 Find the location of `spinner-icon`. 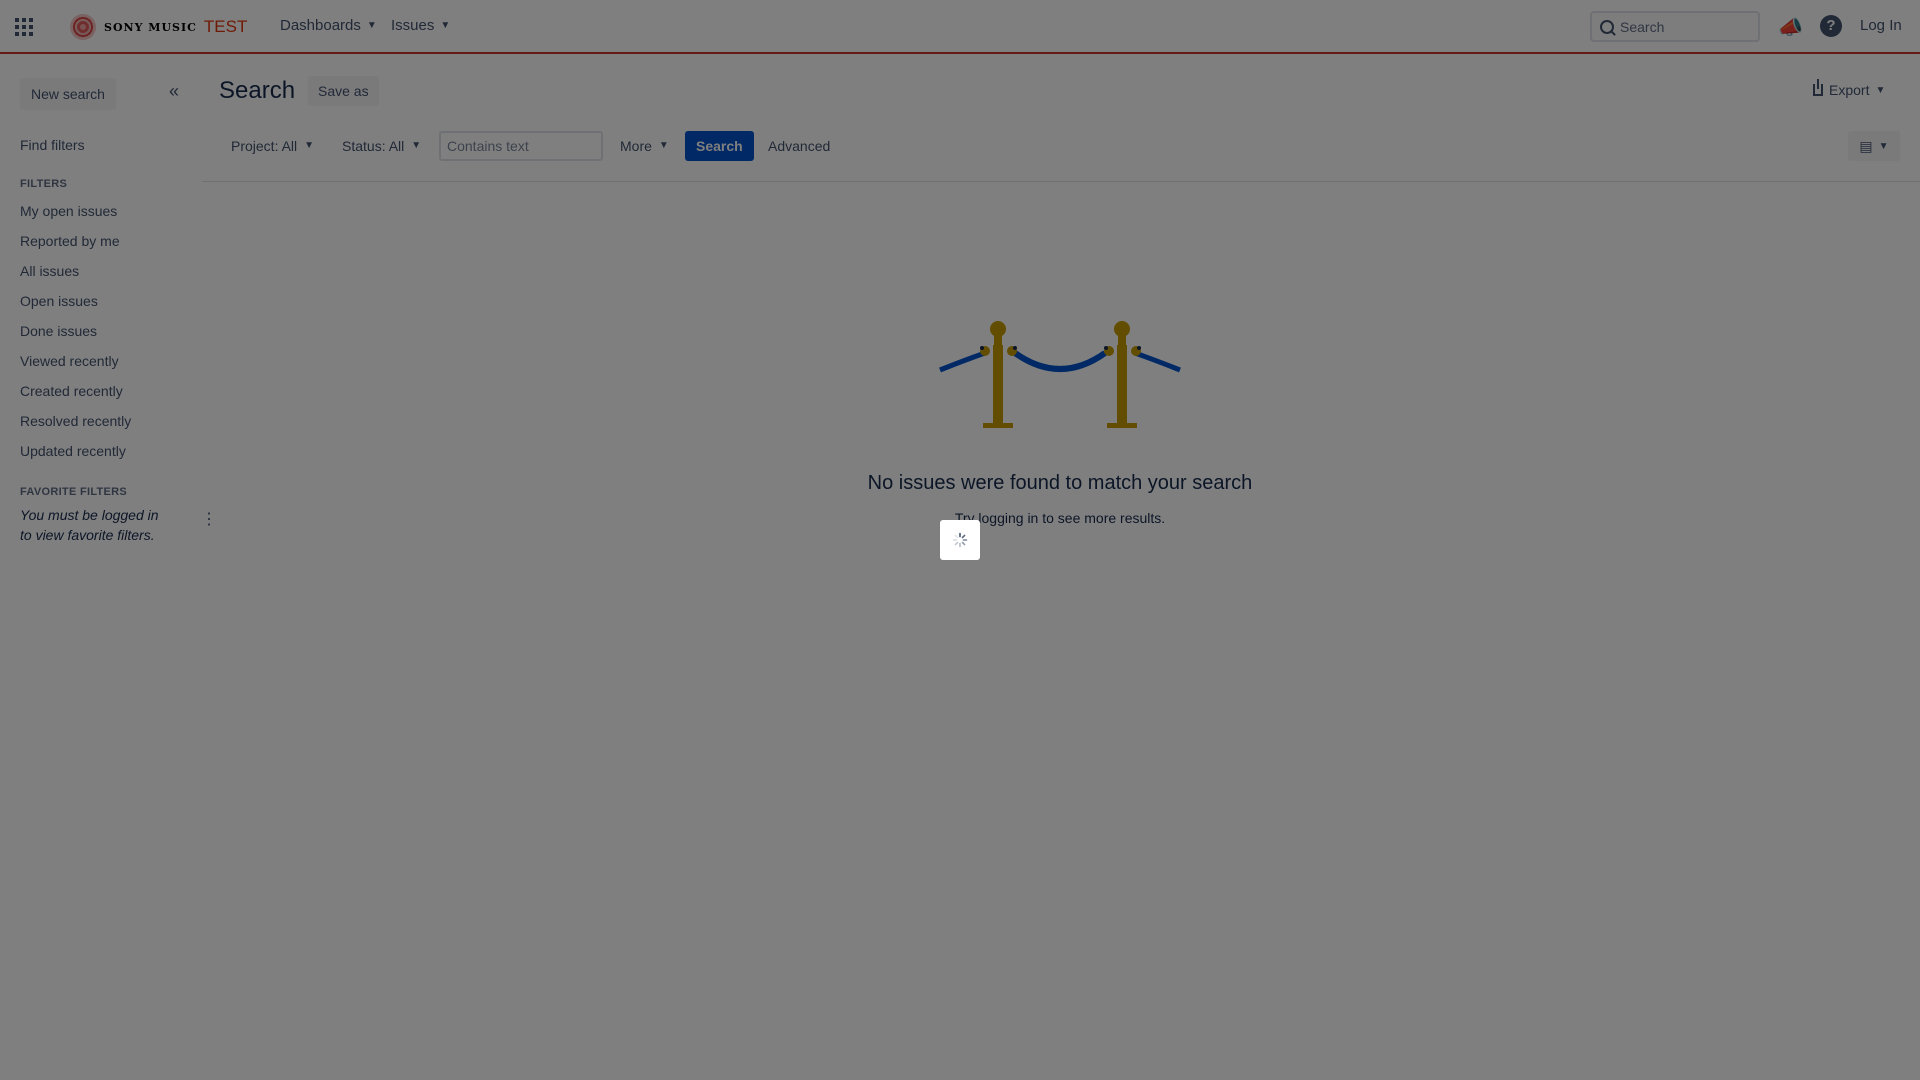

spinner-icon is located at coordinates (960, 540).